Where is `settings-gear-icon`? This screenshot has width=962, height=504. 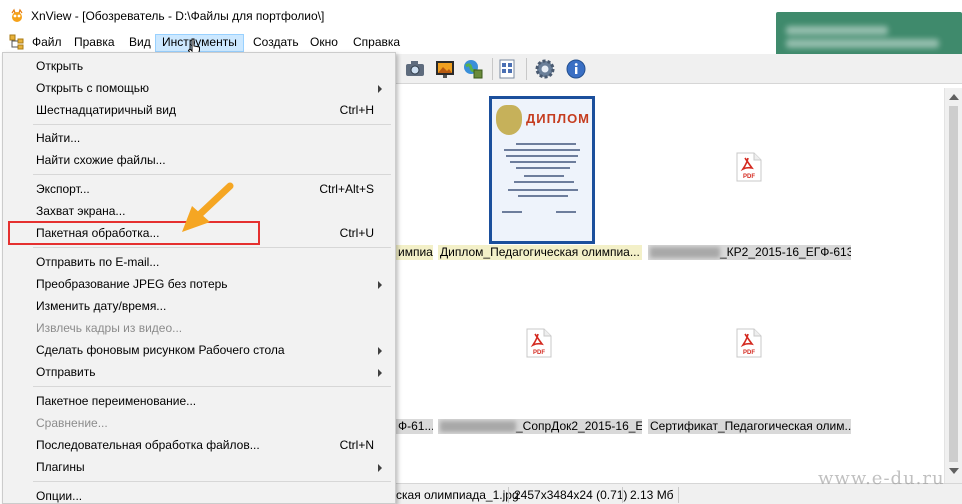 settings-gear-icon is located at coordinates (545, 69).